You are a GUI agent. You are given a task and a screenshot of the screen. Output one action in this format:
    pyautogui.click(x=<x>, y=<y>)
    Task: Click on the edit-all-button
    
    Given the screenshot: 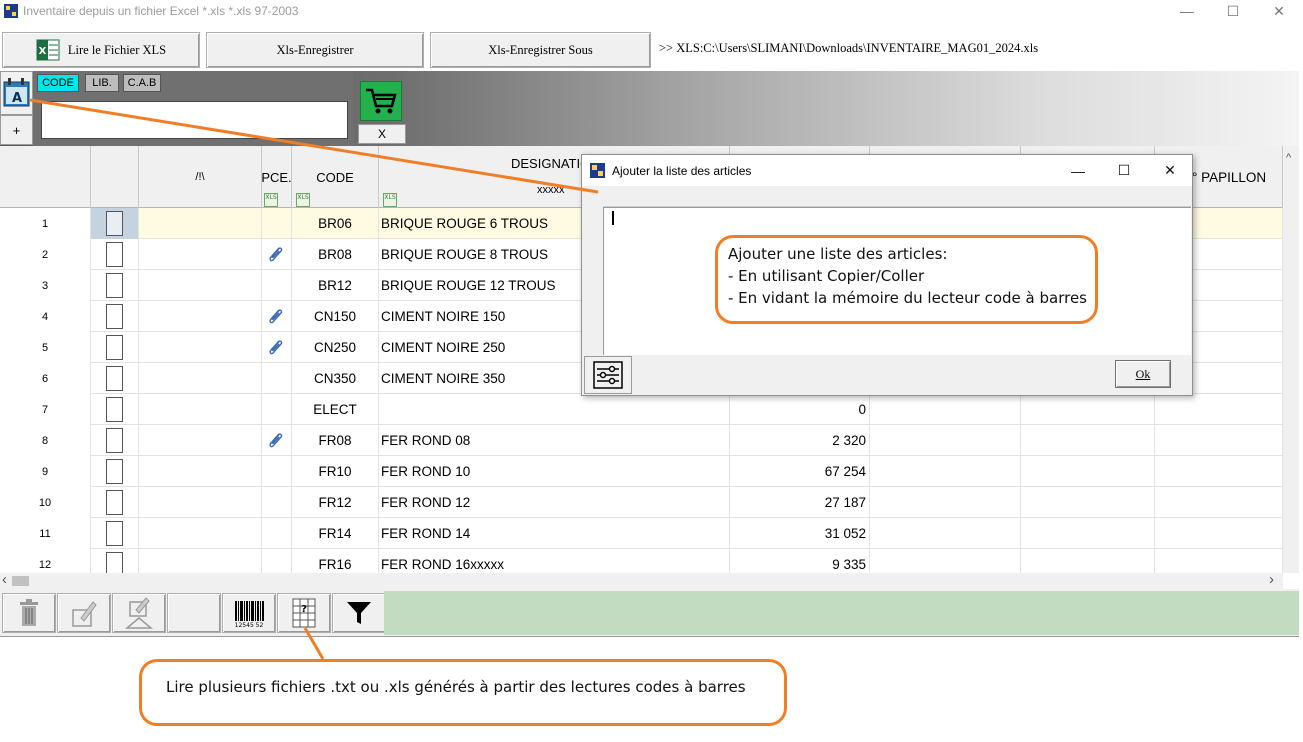 What is the action you would take?
    pyautogui.click(x=139, y=613)
    